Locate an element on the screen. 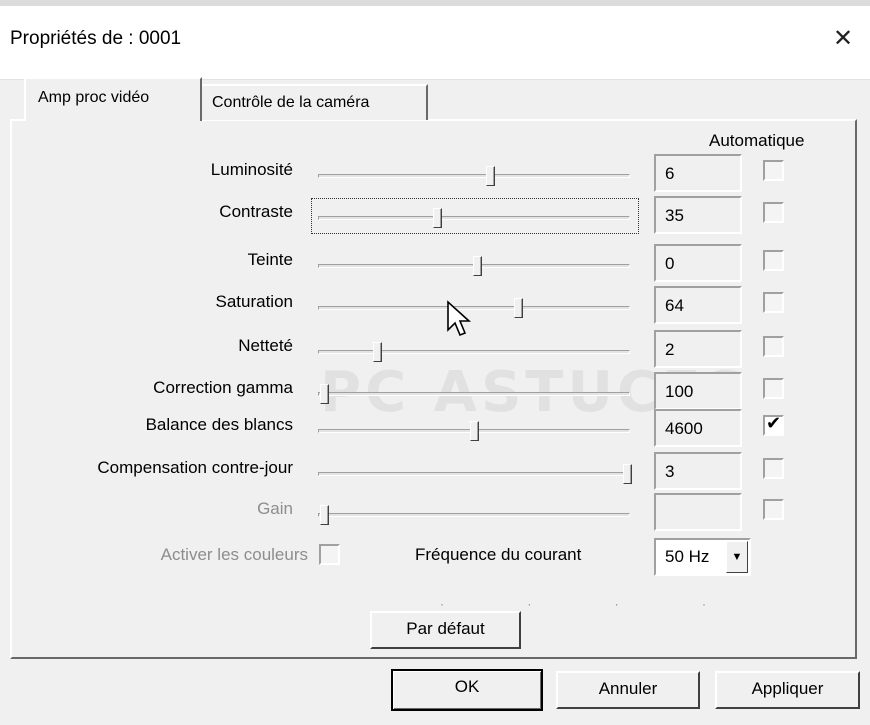  control-value-field: 0 is located at coordinates (698, 263).